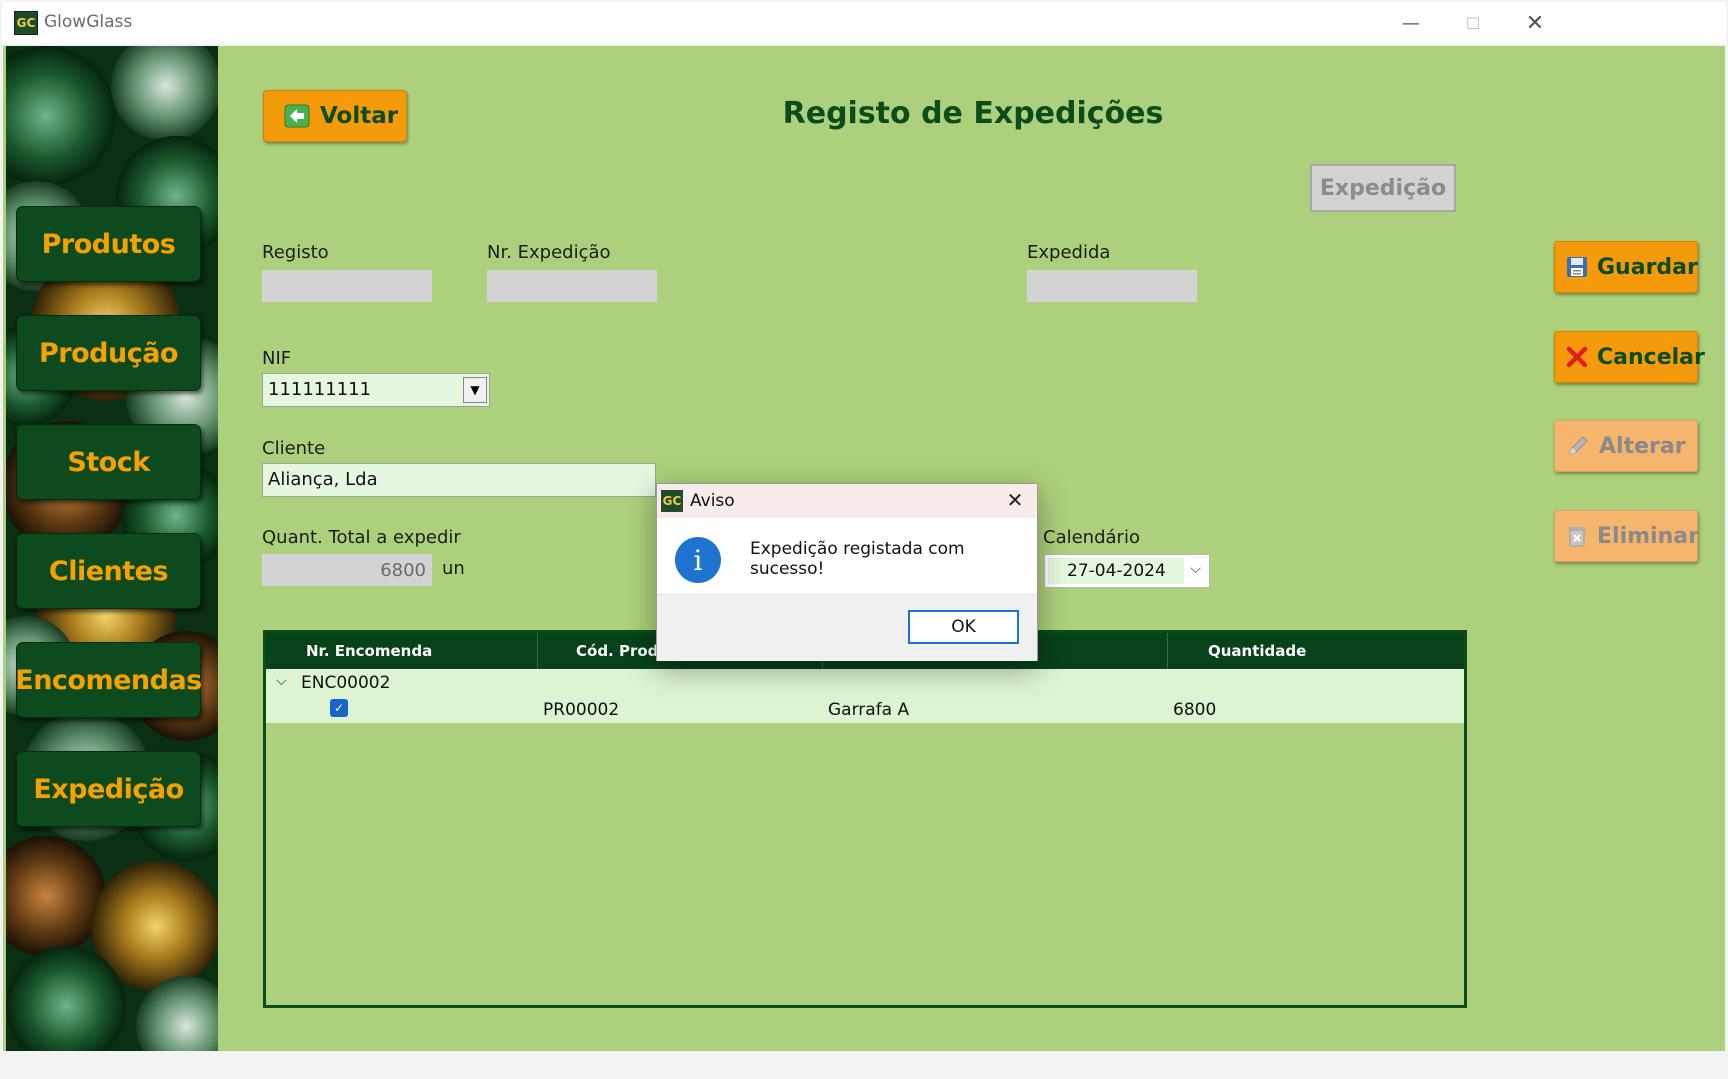 This screenshot has height=1079, width=1728. I want to click on quant-total-field: 6800, so click(347, 570).